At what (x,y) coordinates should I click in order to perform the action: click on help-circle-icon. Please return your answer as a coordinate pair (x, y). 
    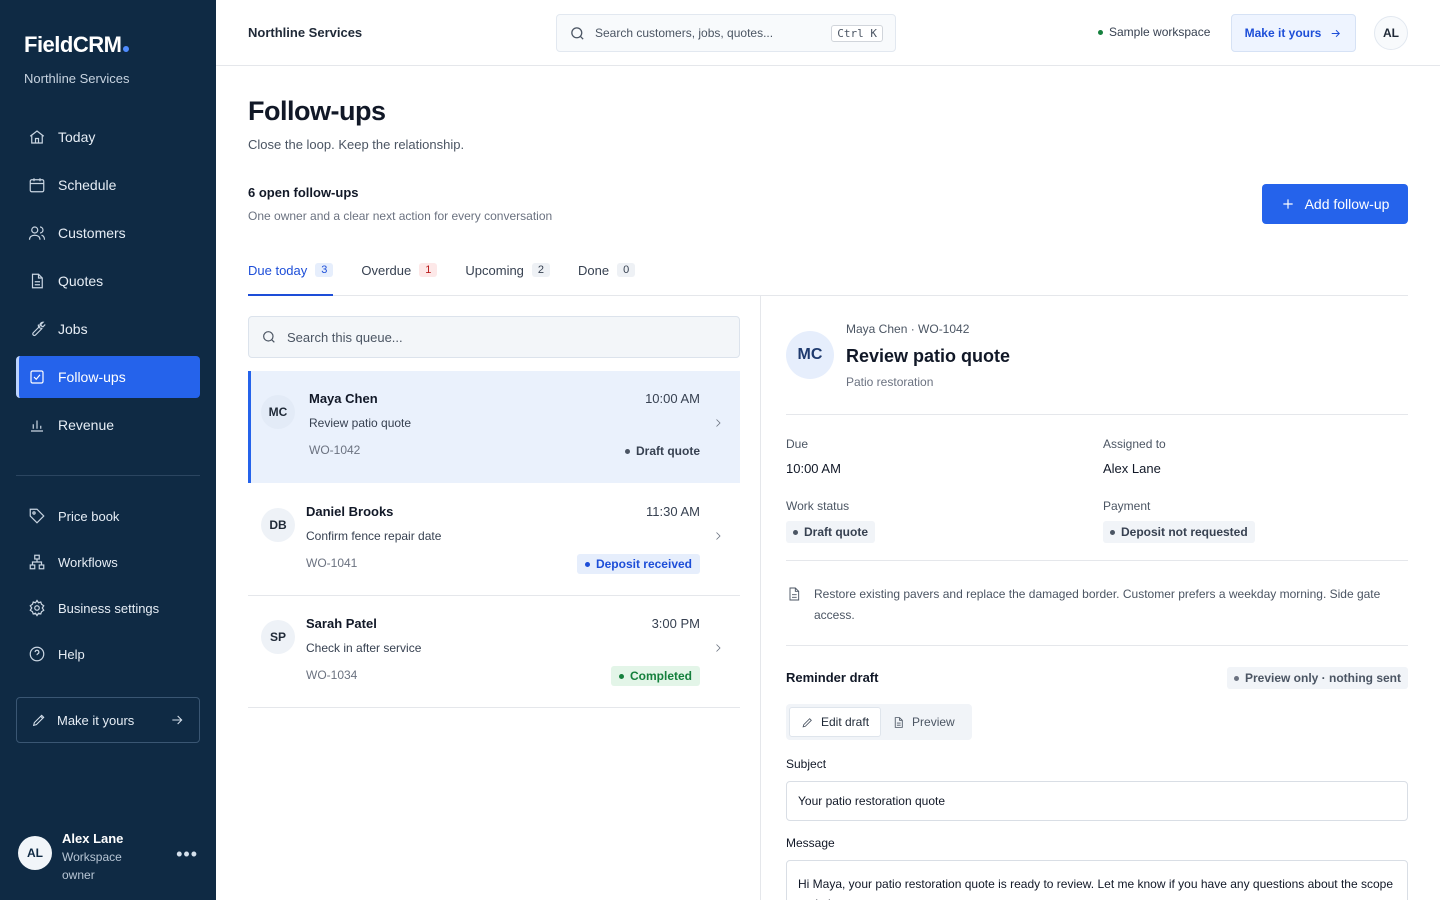
    Looking at the image, I should click on (37, 654).